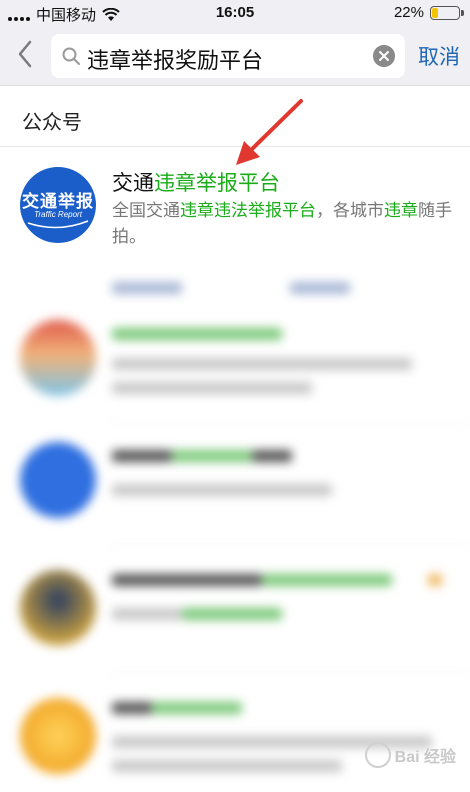 The height and width of the screenshot is (792, 470). What do you see at coordinates (235, 13) in the screenshot?
I see `status-bar: 中国移动 16:05 22%` at bounding box center [235, 13].